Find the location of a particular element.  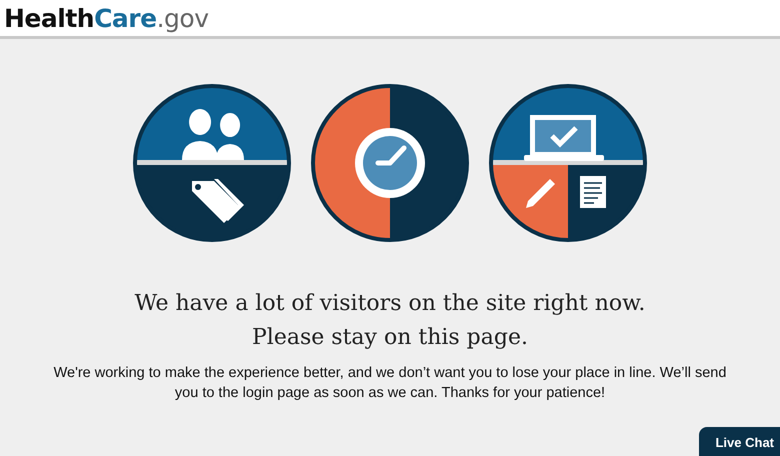

headline-text: Please stay on this page. is located at coordinates (390, 338).